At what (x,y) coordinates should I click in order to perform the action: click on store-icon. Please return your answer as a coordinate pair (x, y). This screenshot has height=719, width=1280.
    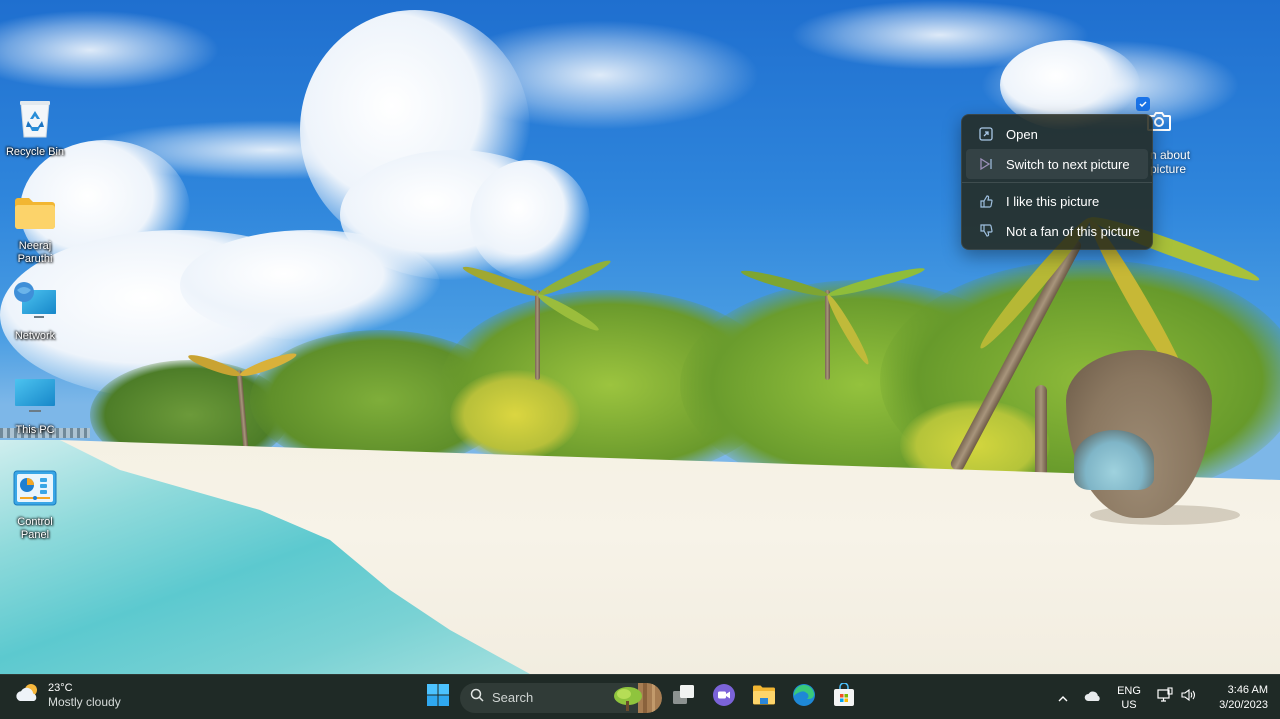
    Looking at the image, I should click on (844, 697).